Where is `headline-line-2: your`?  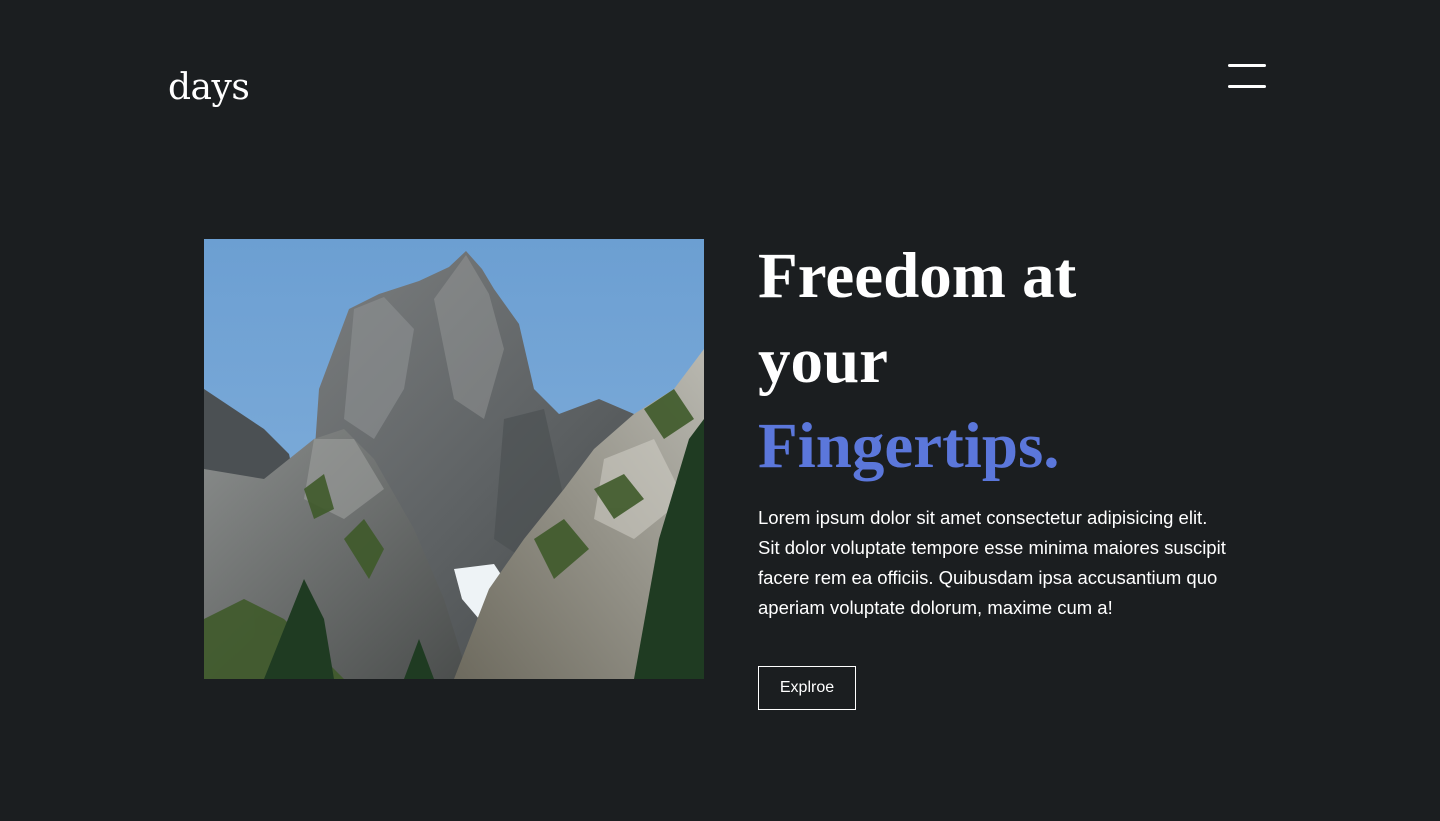 headline-line-2: your is located at coordinates (823, 361).